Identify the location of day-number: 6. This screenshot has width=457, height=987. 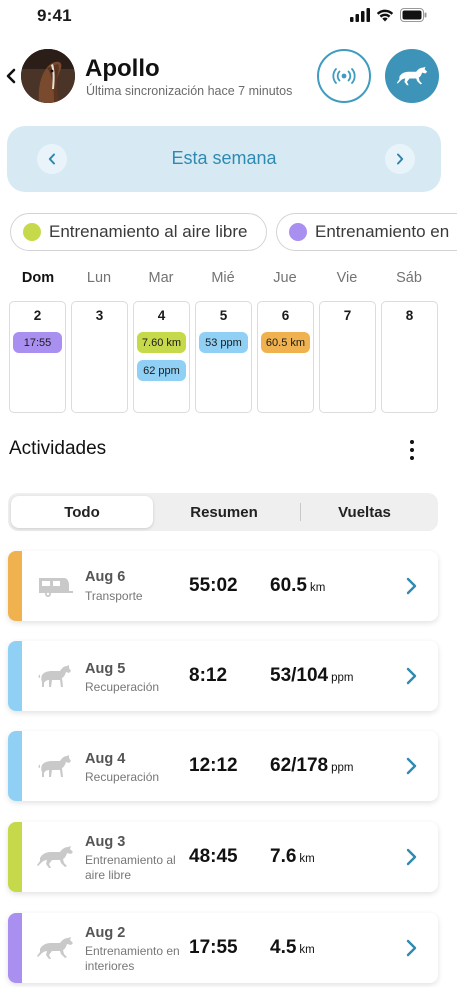
(285, 315).